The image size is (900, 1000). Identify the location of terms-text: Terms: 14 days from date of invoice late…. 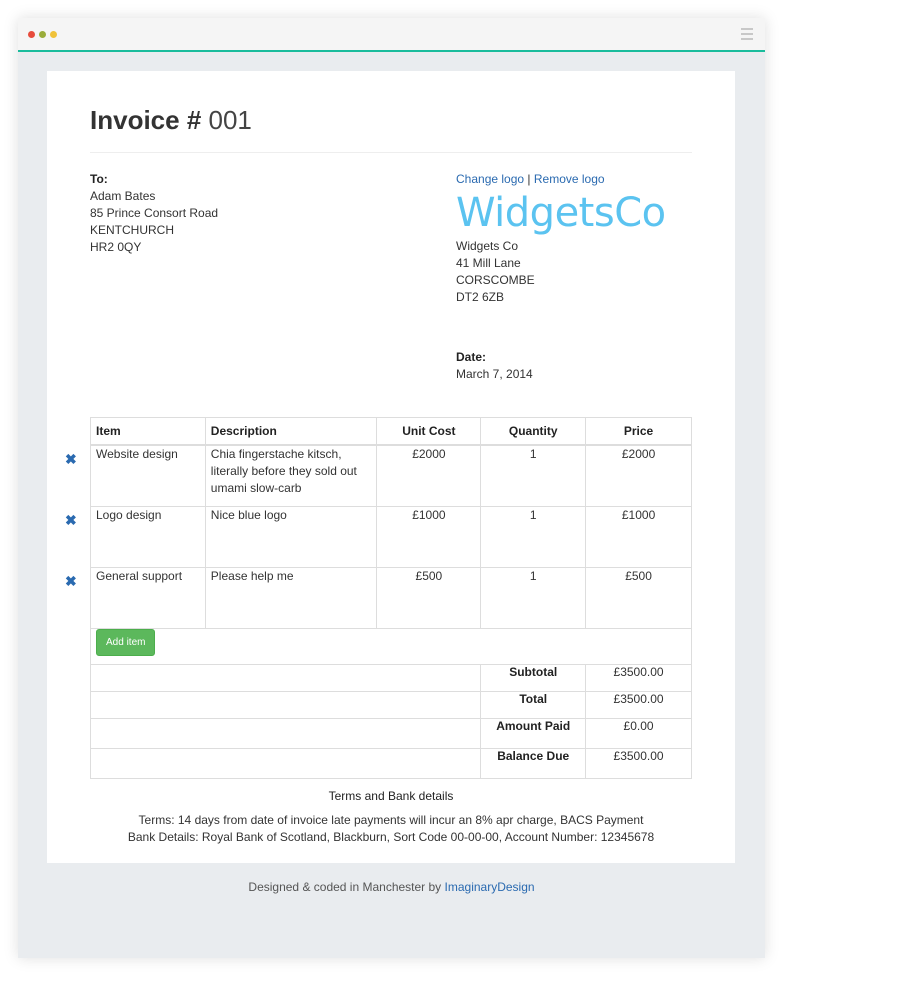
(391, 820).